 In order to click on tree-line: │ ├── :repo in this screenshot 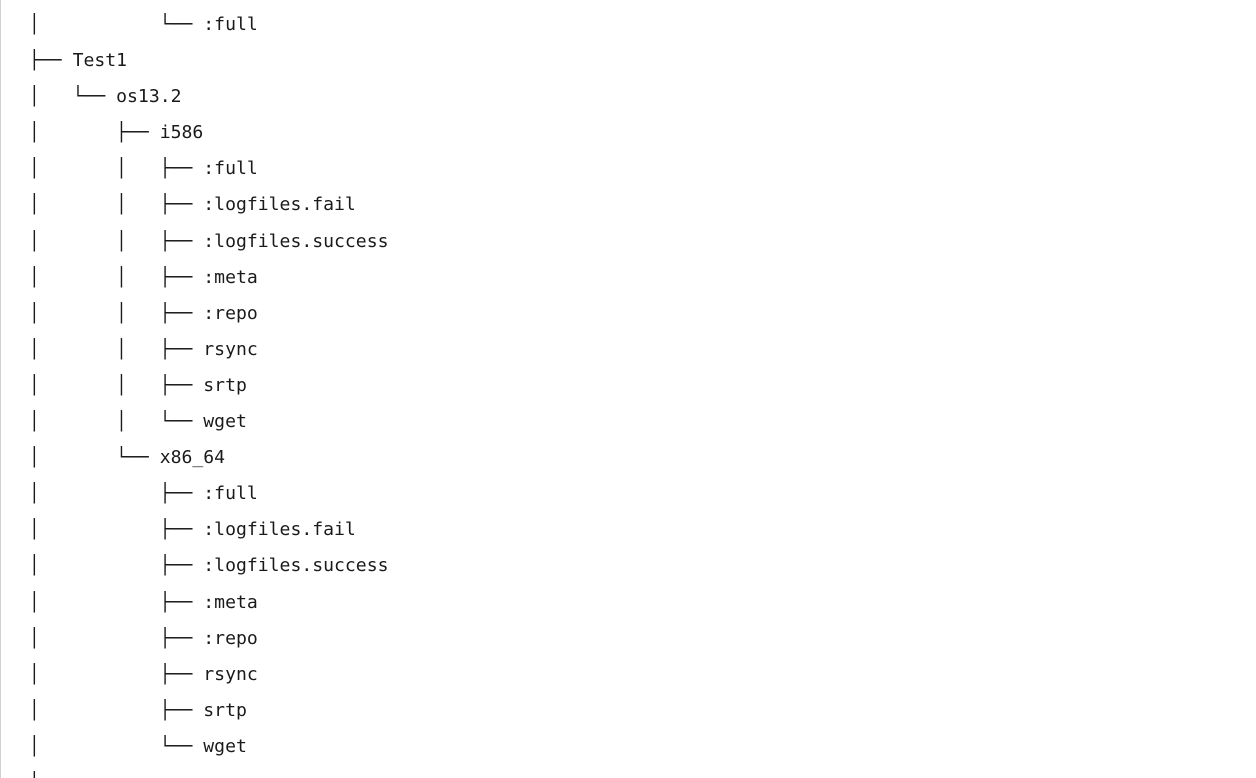, I will do `click(143, 638)`.